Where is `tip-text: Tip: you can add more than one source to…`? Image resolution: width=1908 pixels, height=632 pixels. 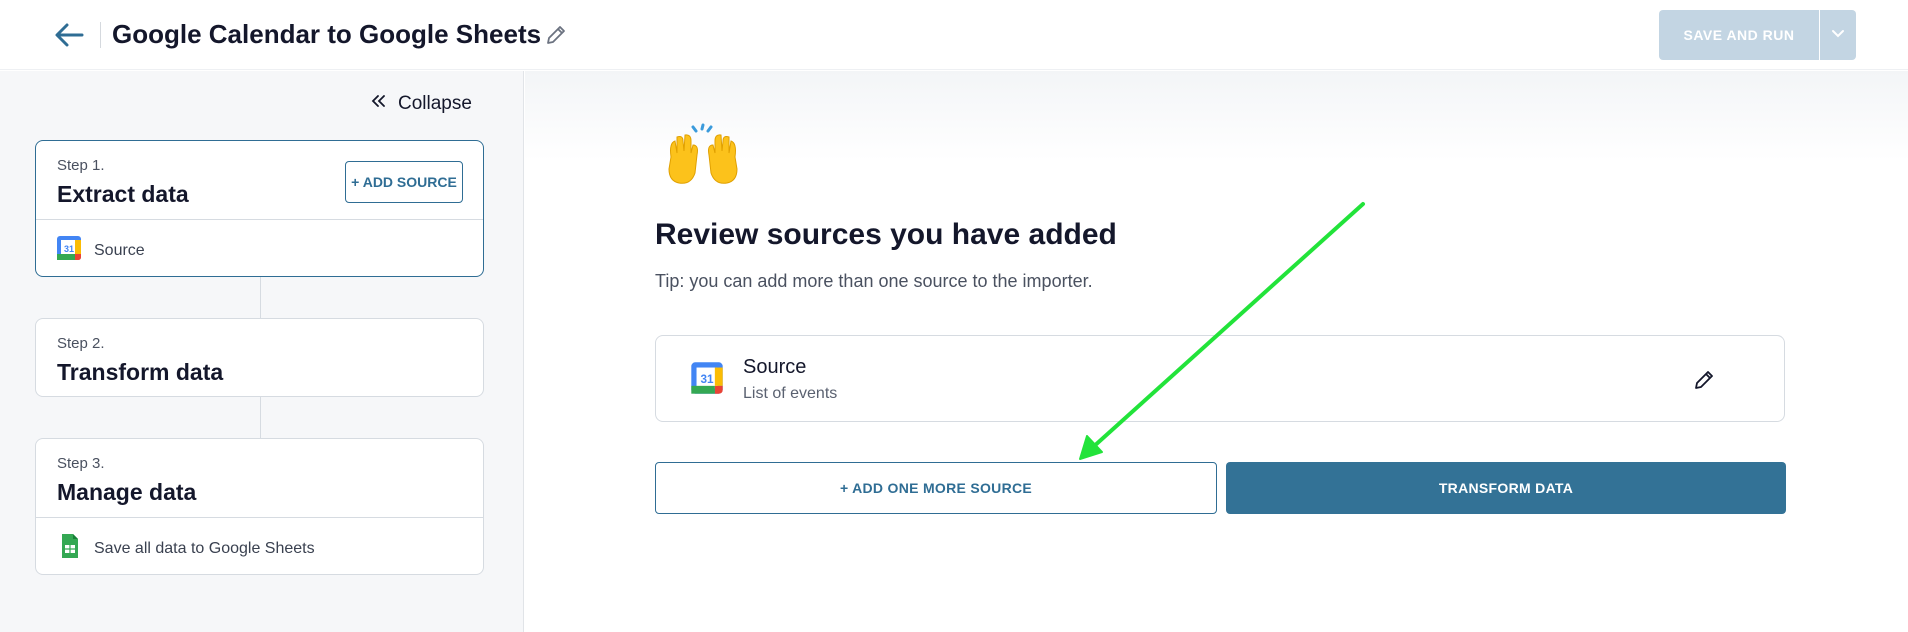 tip-text: Tip: you can add more than one source to… is located at coordinates (874, 281).